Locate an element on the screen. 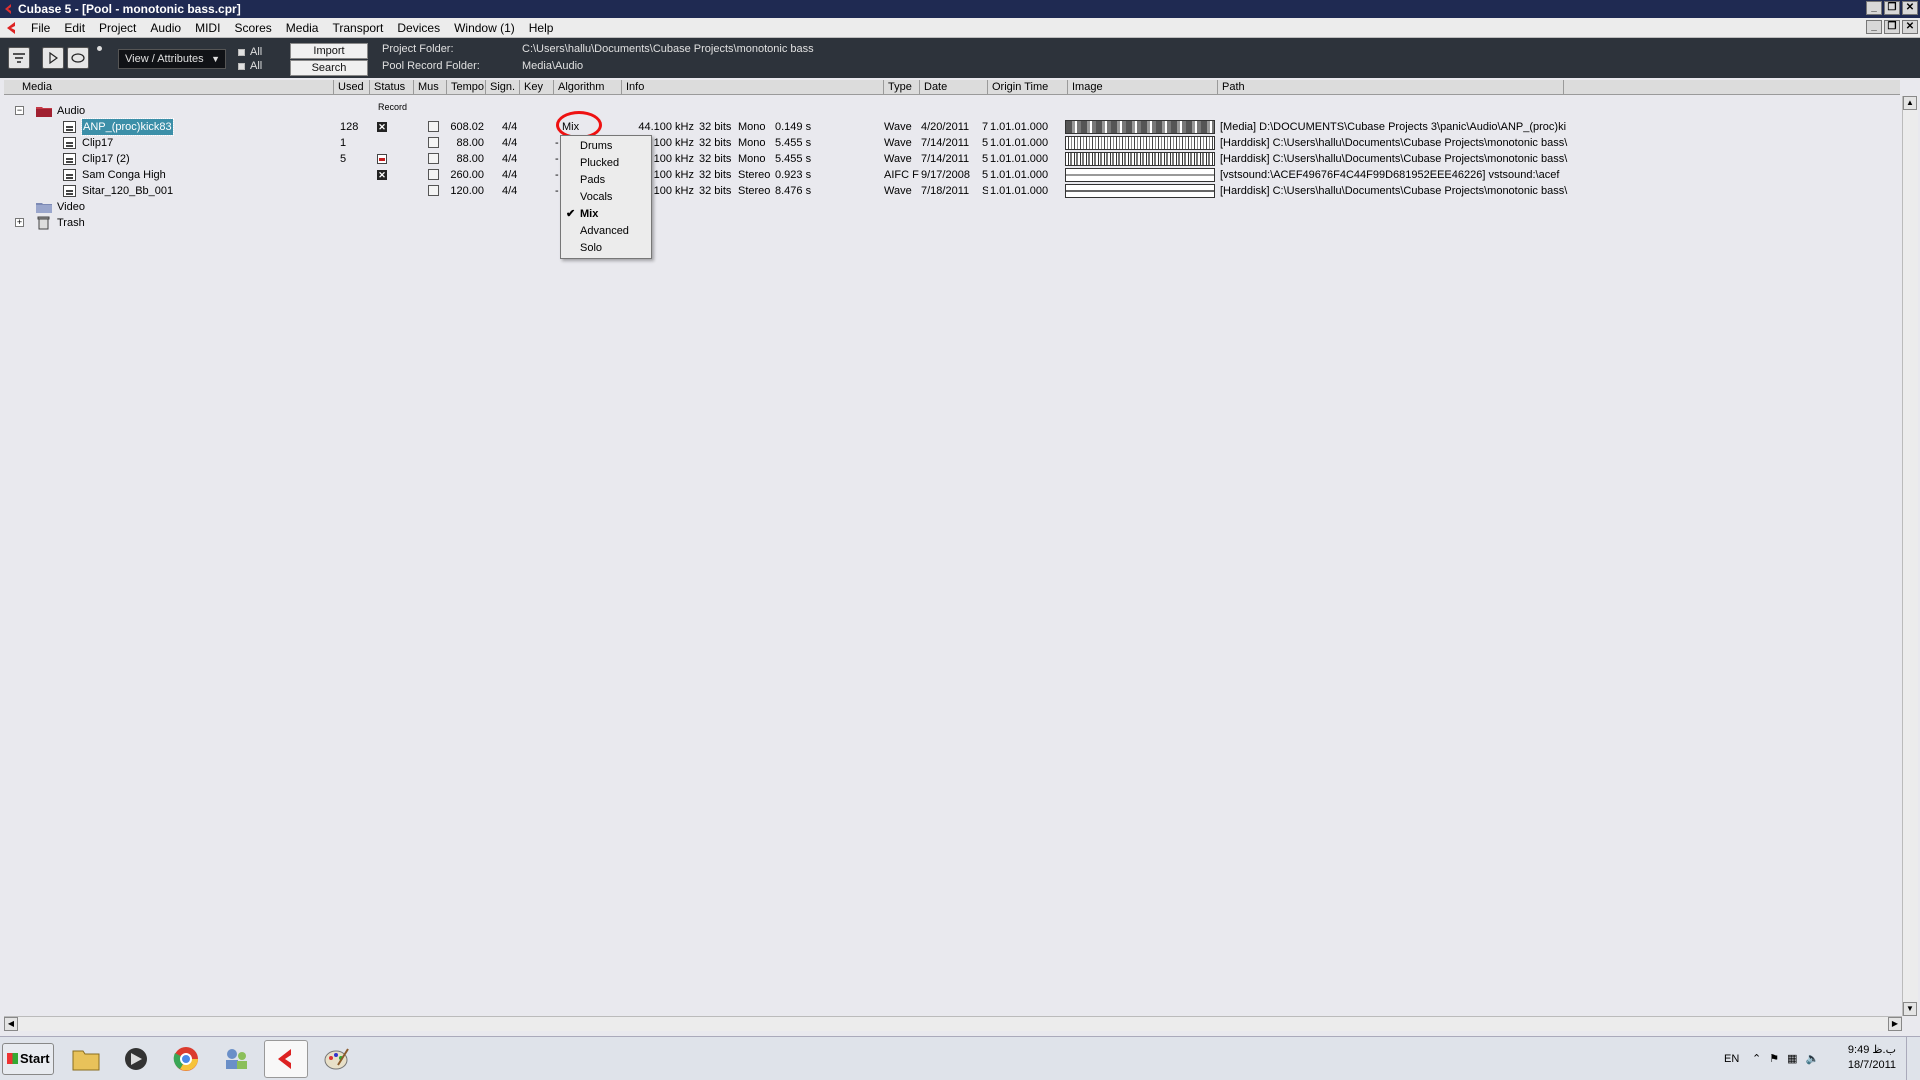  chevron-up-icon: ⌃ is located at coordinates (1756, 1058).